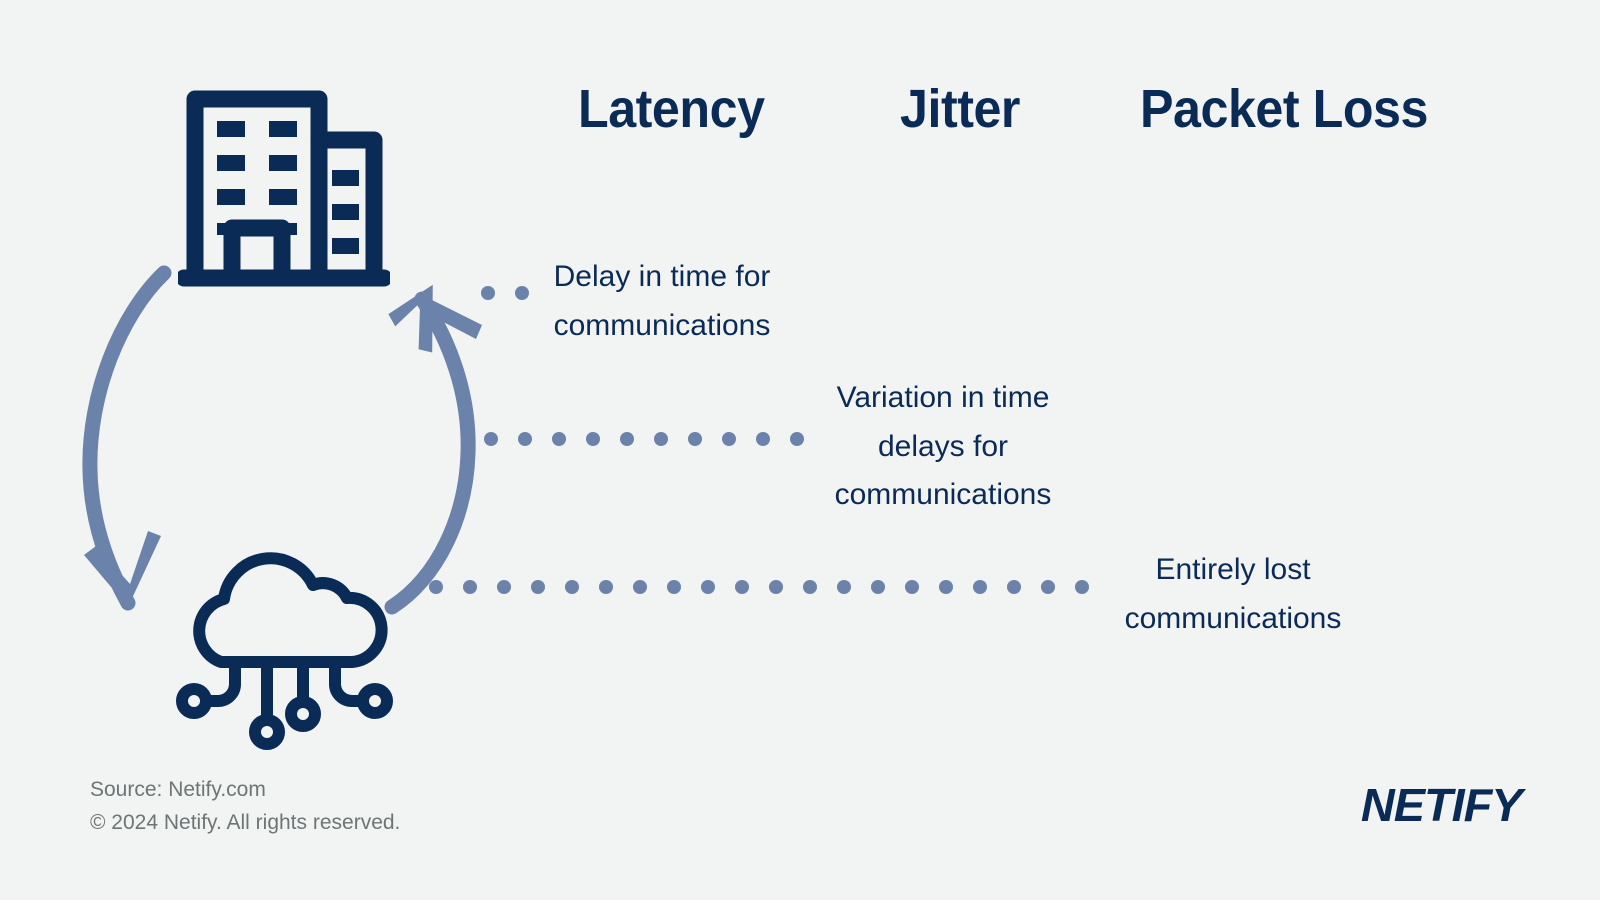 The image size is (1600, 900). What do you see at coordinates (505, 293) in the screenshot?
I see `connector-dots-latency` at bounding box center [505, 293].